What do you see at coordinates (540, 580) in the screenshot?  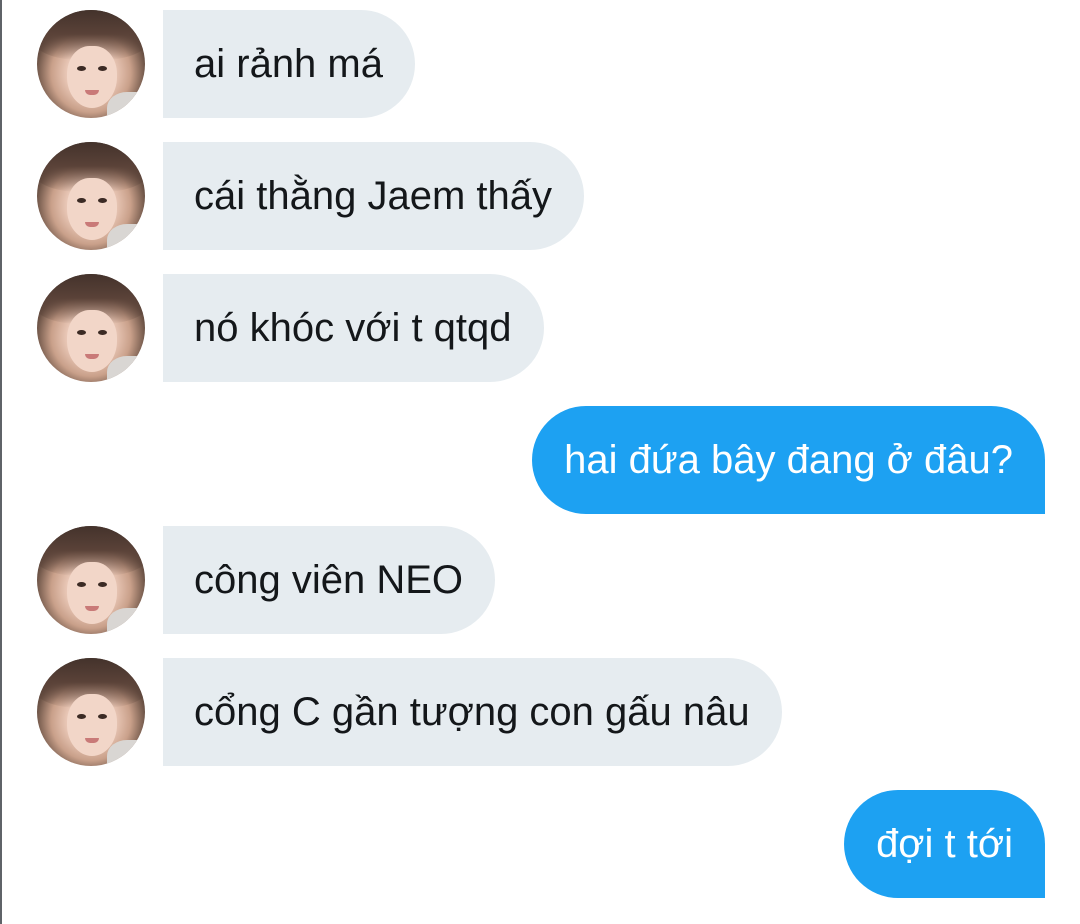 I see `message-row: công viên NEO` at bounding box center [540, 580].